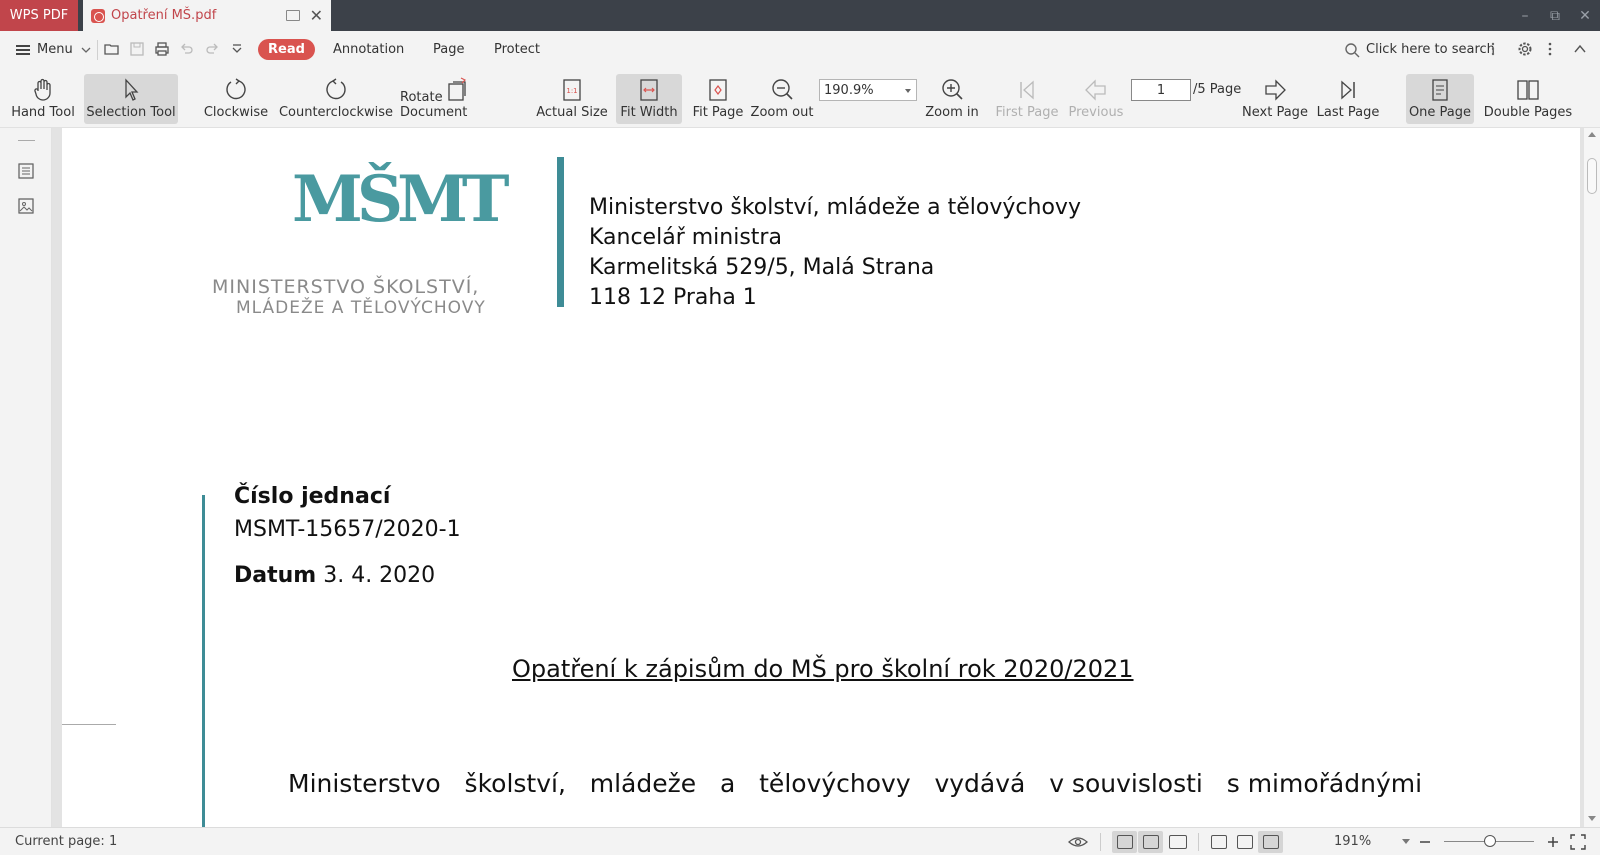  I want to click on eye-icon, so click(1078, 842).